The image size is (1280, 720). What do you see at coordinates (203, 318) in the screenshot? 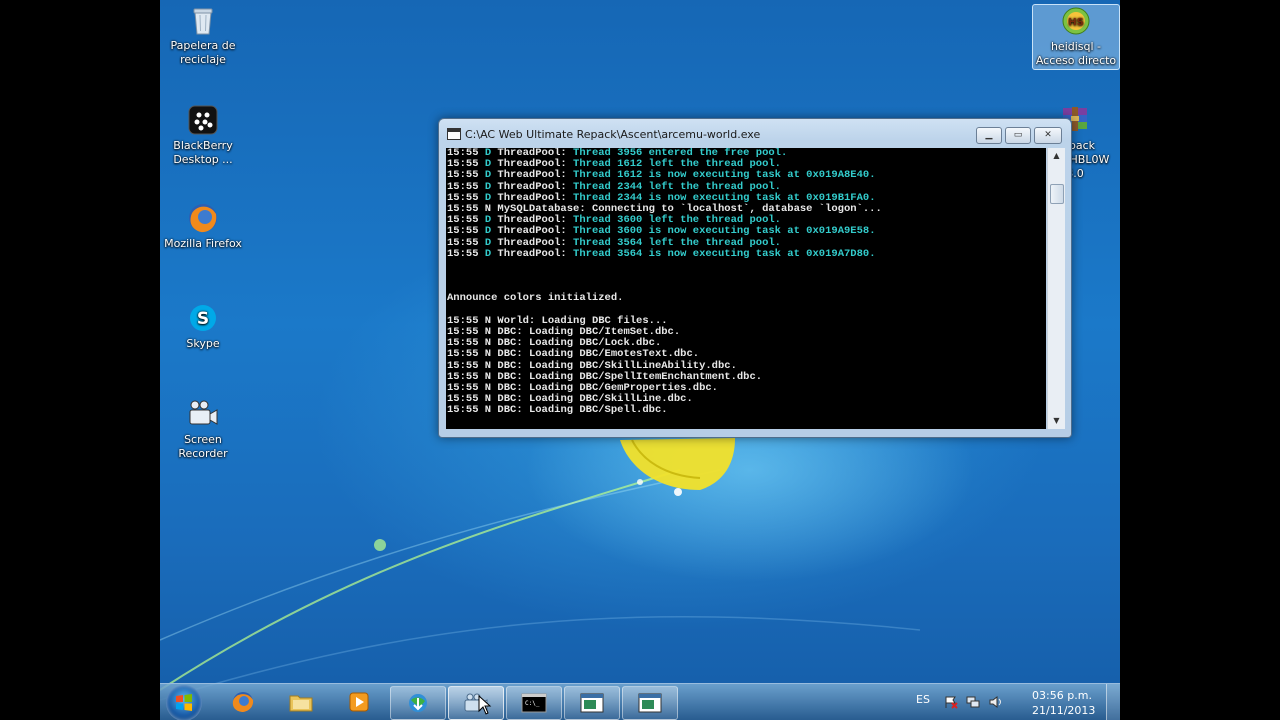
I see `skype-icon: S` at bounding box center [203, 318].